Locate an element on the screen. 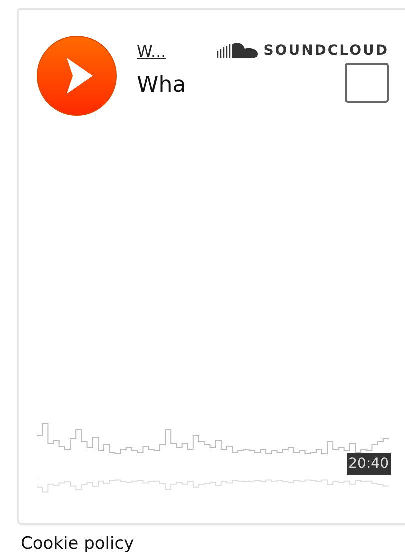  play-icon is located at coordinates (80, 76).